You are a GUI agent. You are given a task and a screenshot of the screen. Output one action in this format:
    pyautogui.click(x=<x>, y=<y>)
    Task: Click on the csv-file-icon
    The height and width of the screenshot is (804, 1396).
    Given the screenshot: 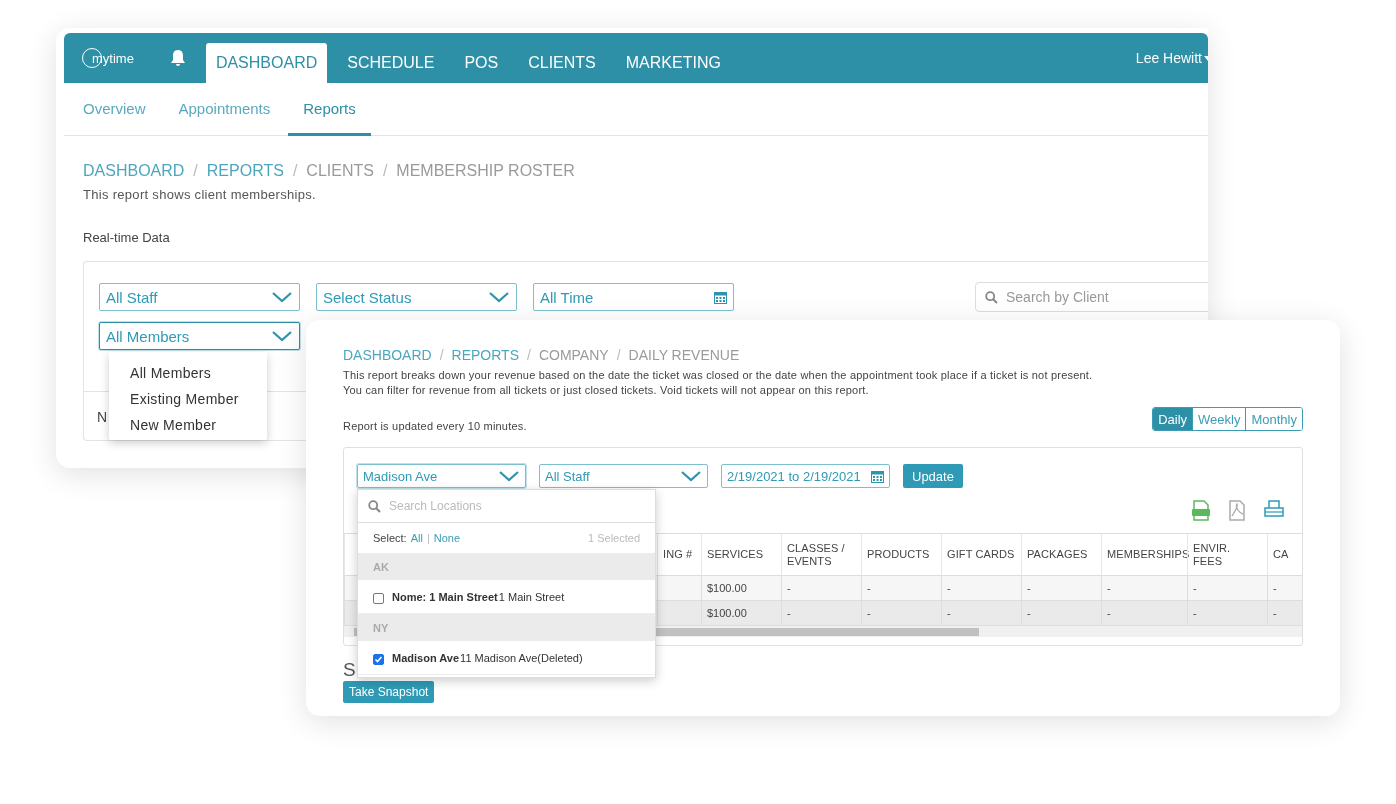 What is the action you would take?
    pyautogui.click(x=1201, y=510)
    